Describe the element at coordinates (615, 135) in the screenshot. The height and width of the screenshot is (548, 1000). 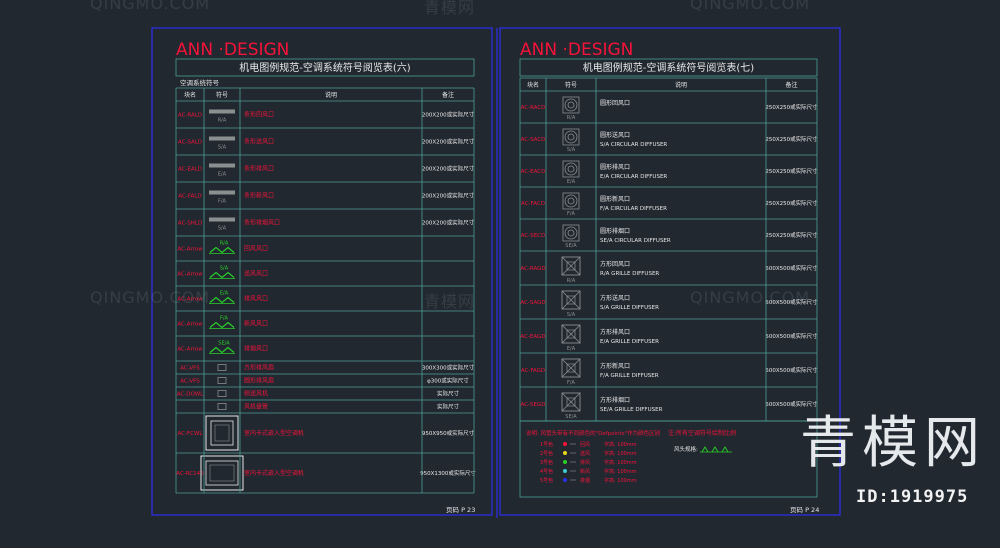
I see `description: 圆形送风口` at that location.